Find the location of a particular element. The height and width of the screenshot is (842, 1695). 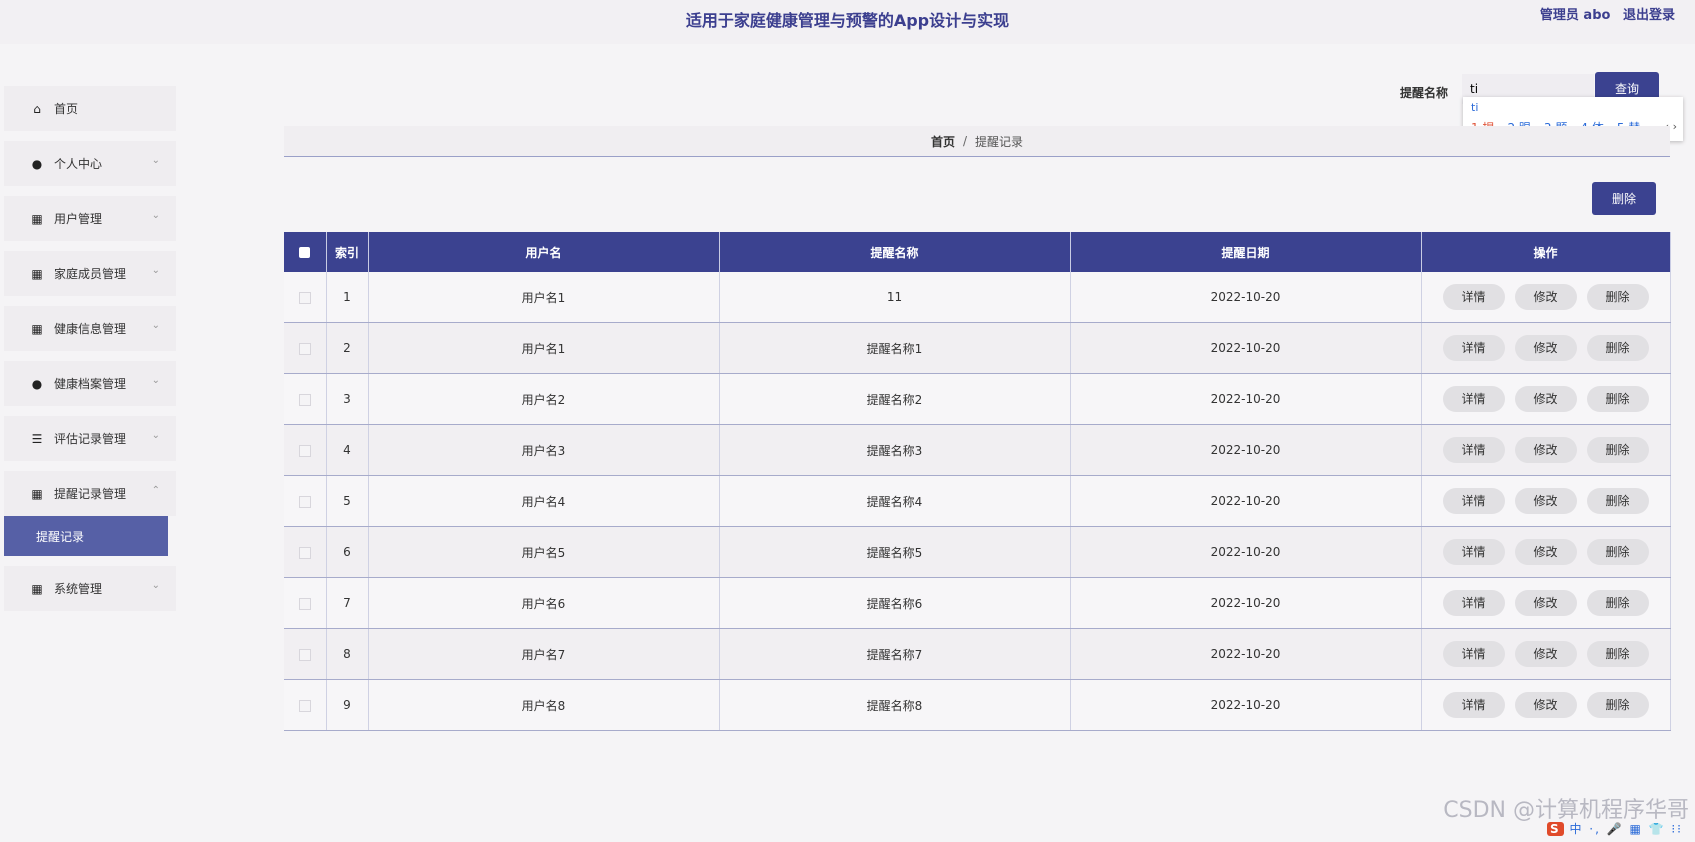

list-icon: ☰ is located at coordinates (37, 438).